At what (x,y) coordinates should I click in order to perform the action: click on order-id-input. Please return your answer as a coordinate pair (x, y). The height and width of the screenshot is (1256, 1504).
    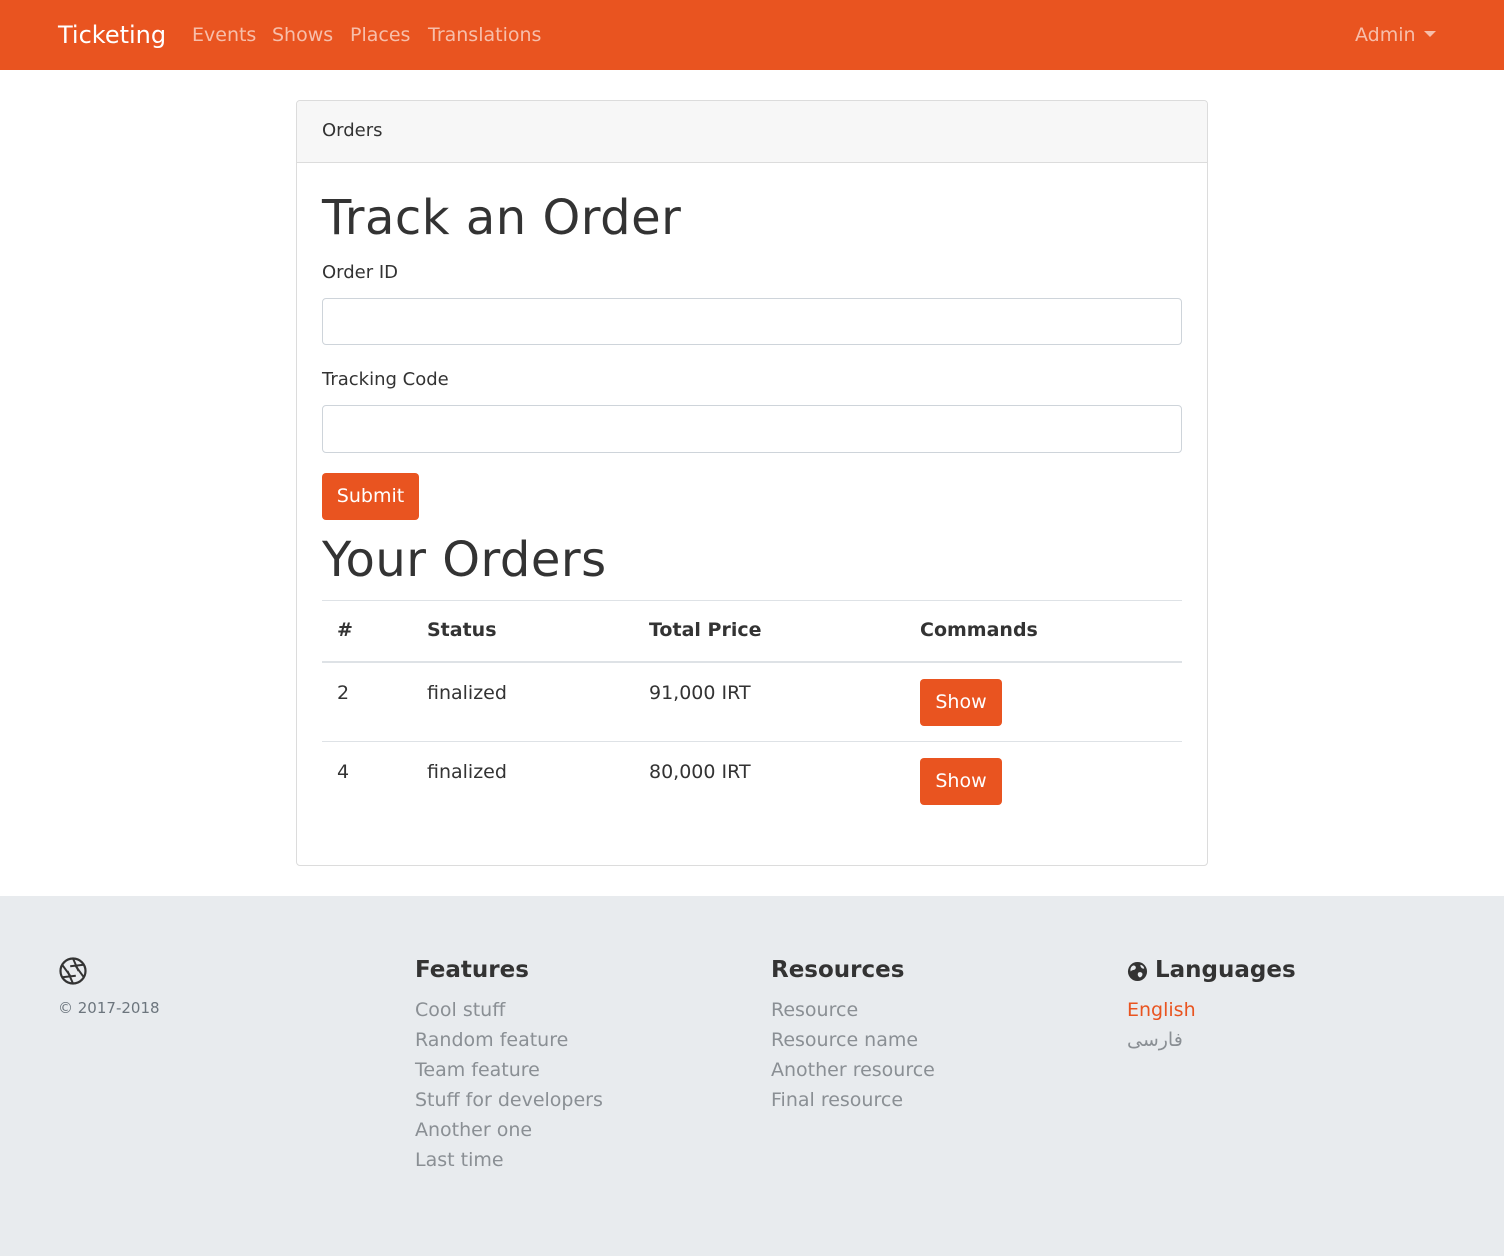
    Looking at the image, I should click on (752, 321).